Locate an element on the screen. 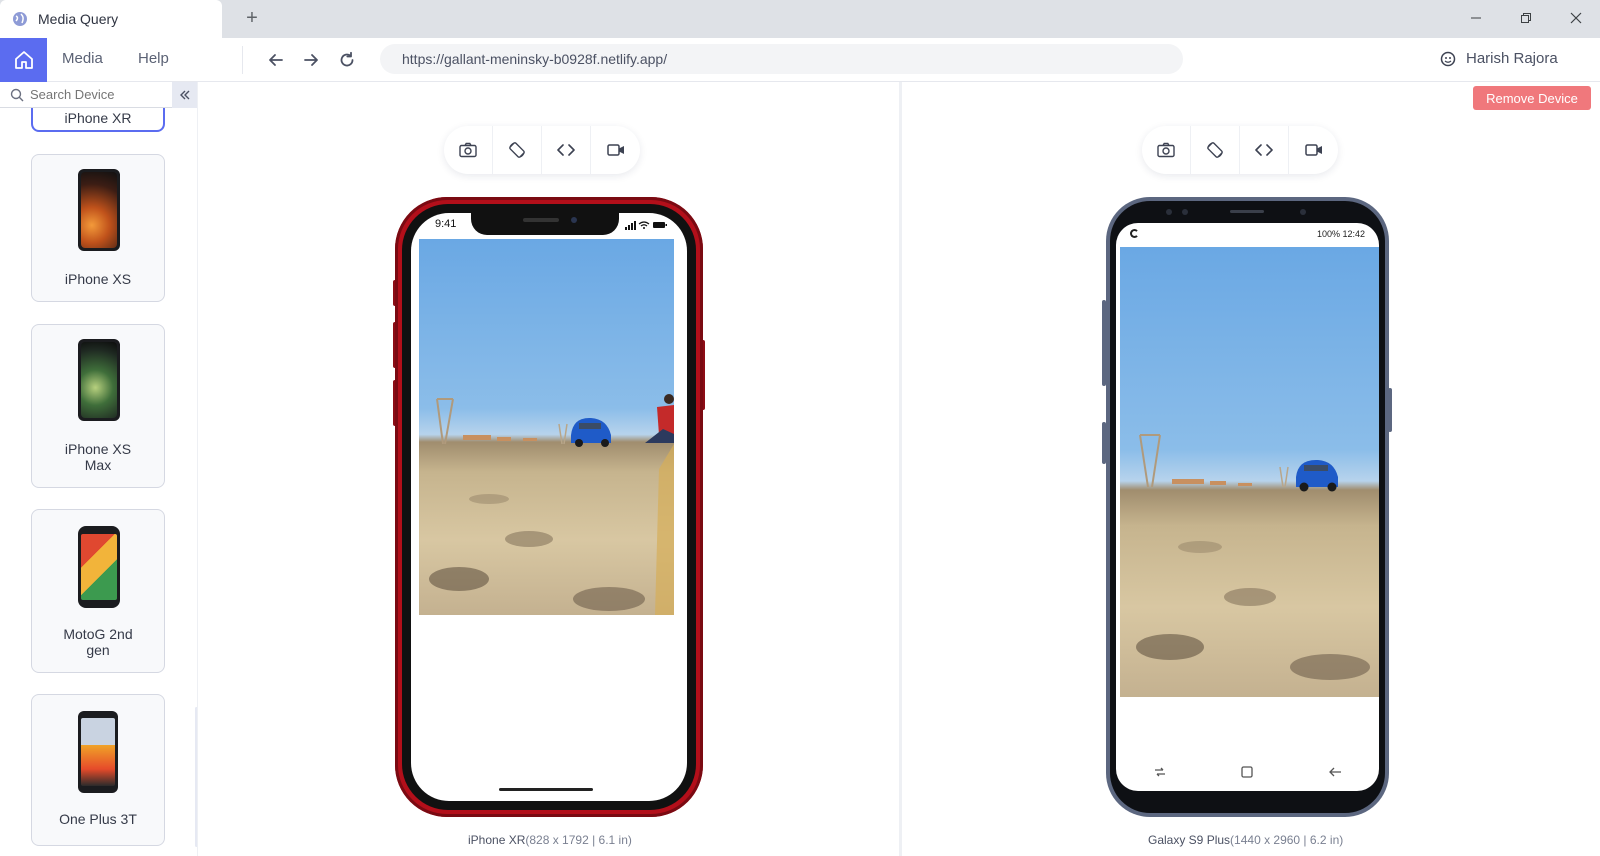 The height and width of the screenshot is (856, 1600). search-icon is located at coordinates (17, 94).